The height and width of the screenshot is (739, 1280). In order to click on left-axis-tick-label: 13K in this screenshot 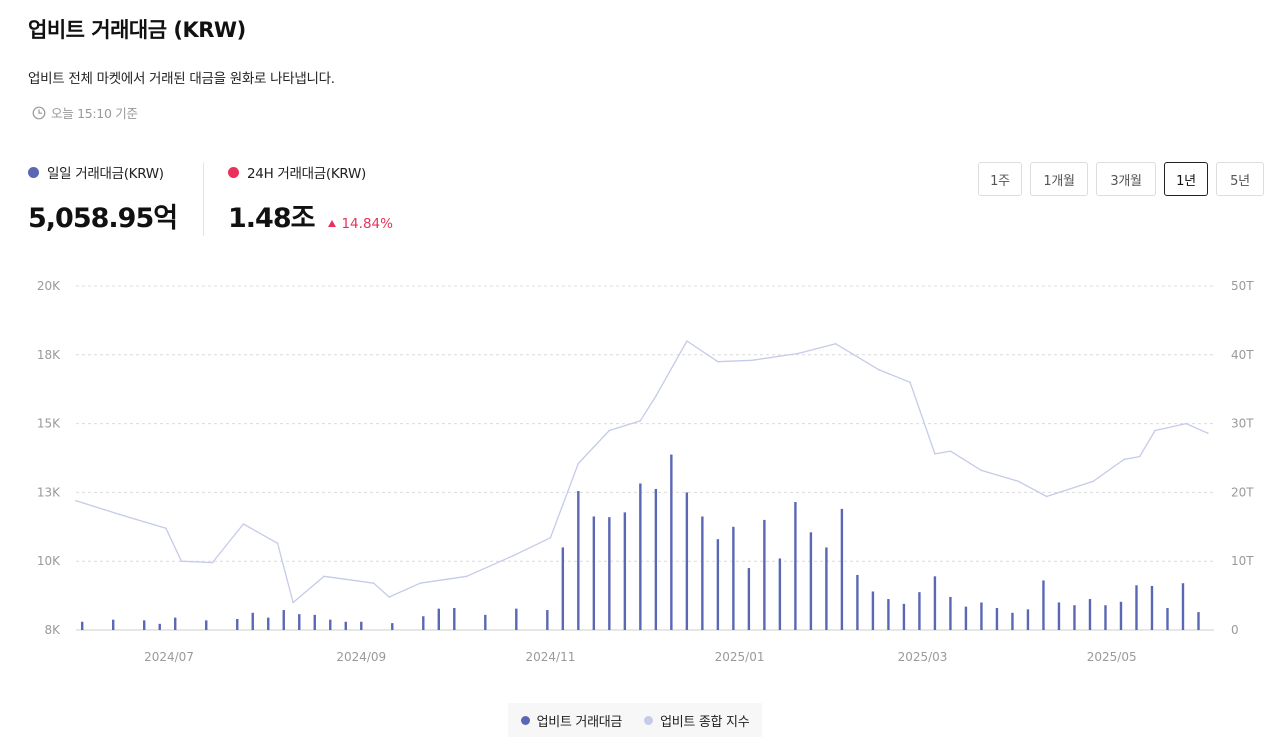, I will do `click(49, 492)`.